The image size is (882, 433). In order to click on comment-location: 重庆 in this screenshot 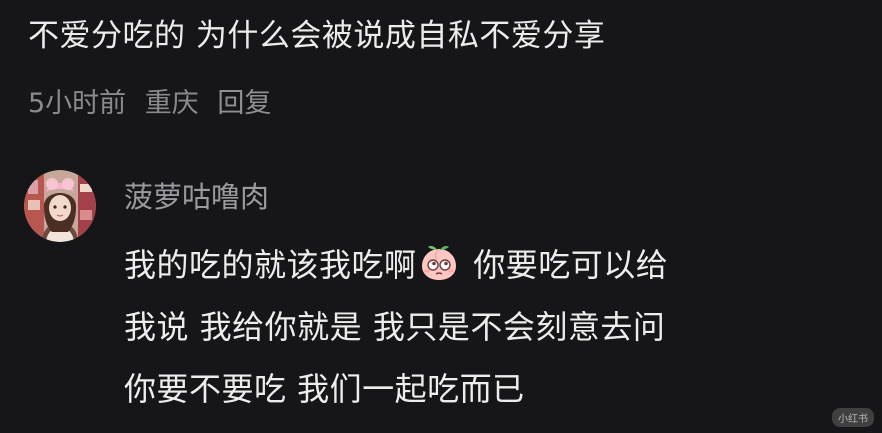, I will do `click(171, 103)`.